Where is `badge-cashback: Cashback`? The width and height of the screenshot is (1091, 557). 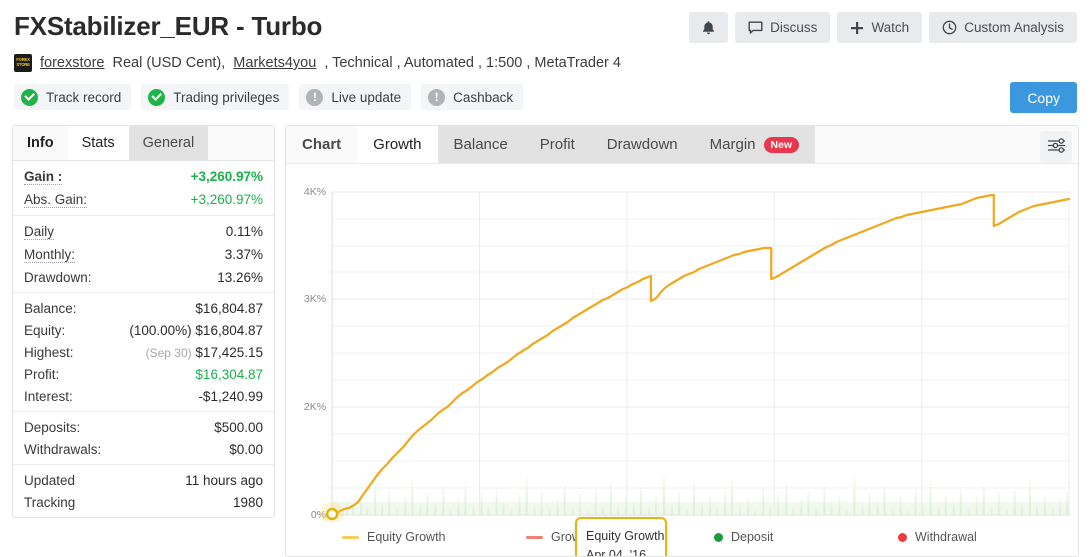 badge-cashback: Cashback is located at coordinates (472, 97).